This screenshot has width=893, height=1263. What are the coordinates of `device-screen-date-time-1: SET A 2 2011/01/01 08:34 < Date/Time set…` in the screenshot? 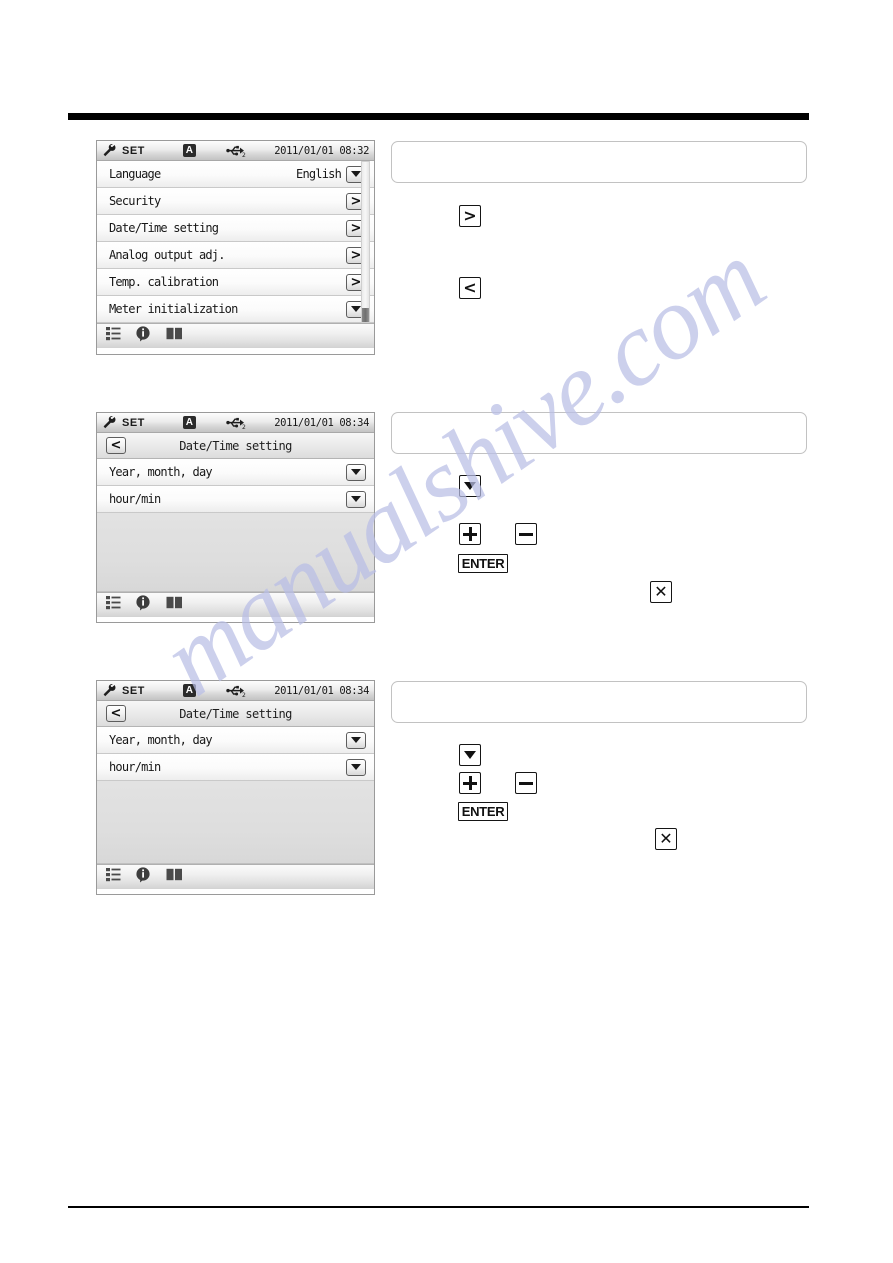 It's located at (235, 517).